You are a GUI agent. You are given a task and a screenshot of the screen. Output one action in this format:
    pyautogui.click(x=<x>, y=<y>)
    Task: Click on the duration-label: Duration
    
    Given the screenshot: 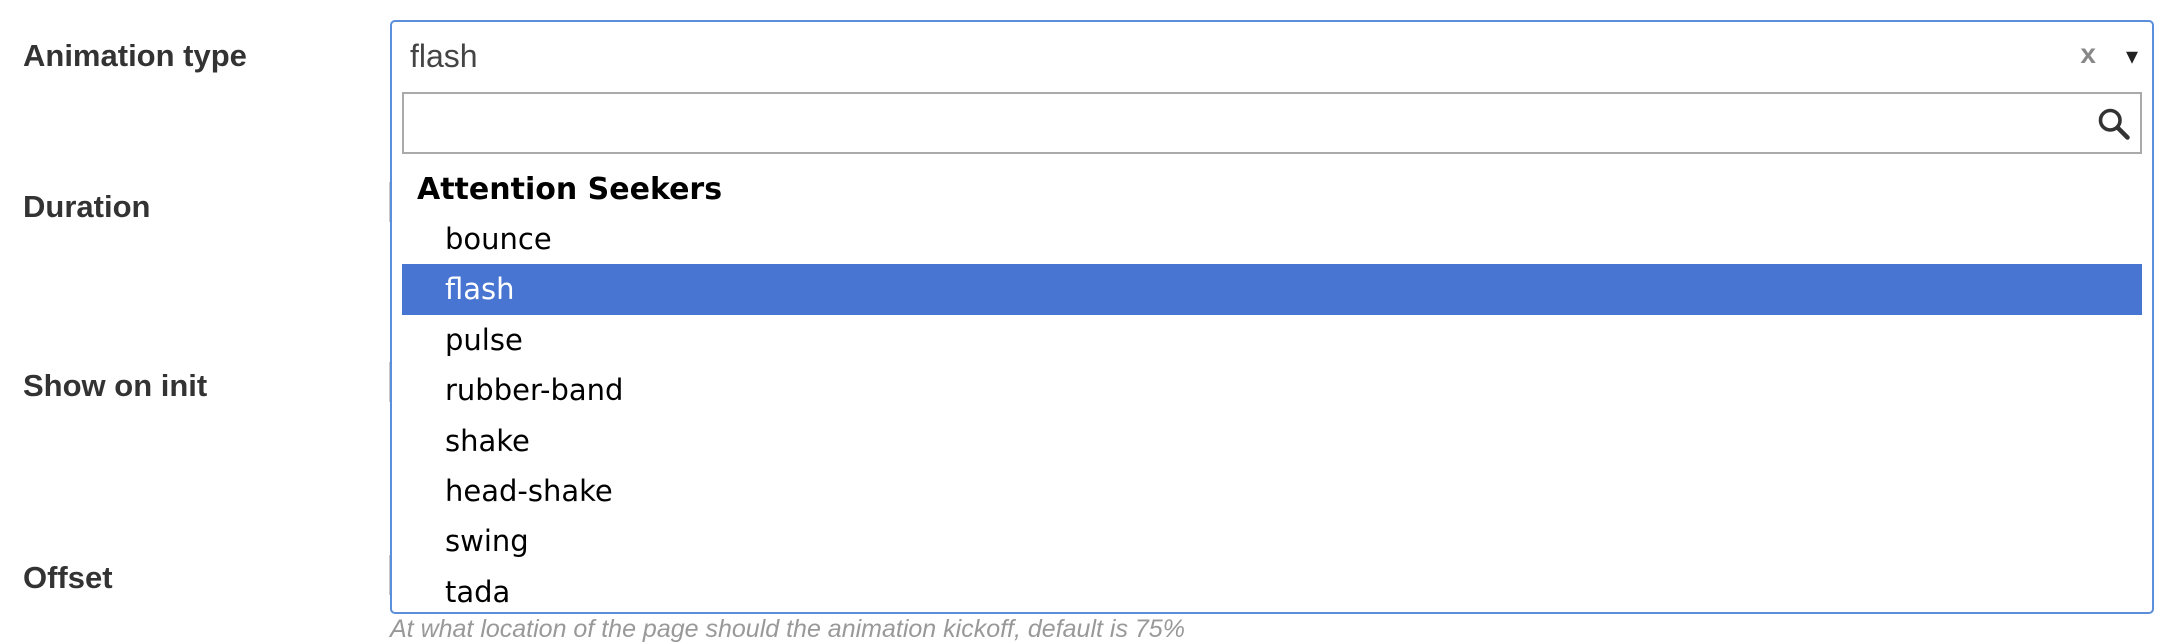 What is the action you would take?
    pyautogui.click(x=87, y=206)
    